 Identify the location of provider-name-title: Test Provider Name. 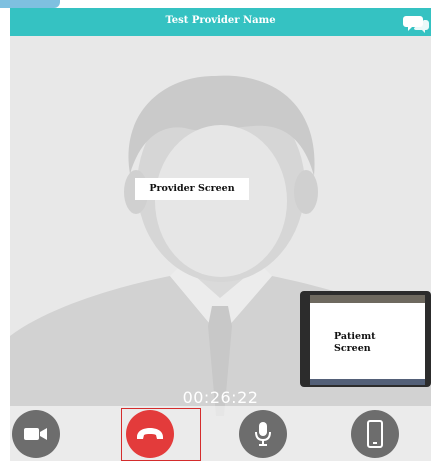
(220, 20).